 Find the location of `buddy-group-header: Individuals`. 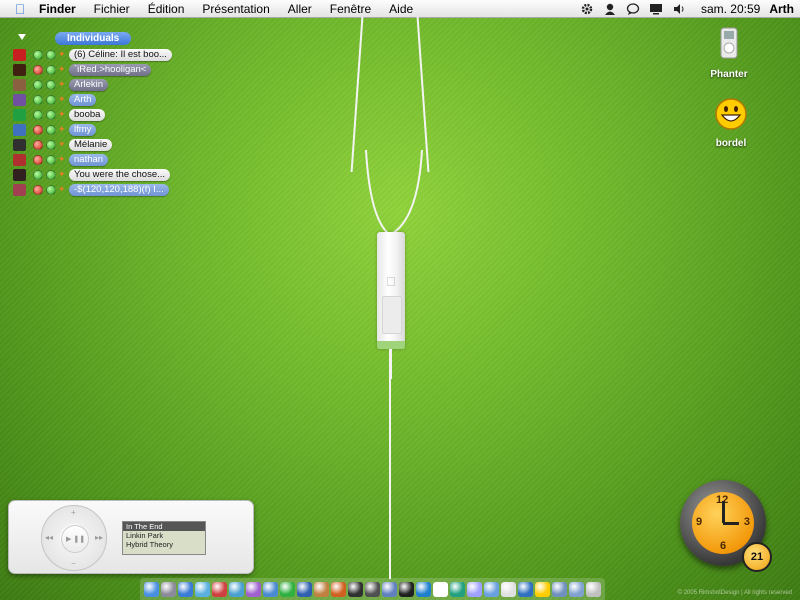

buddy-group-header: Individuals is located at coordinates (91, 39).